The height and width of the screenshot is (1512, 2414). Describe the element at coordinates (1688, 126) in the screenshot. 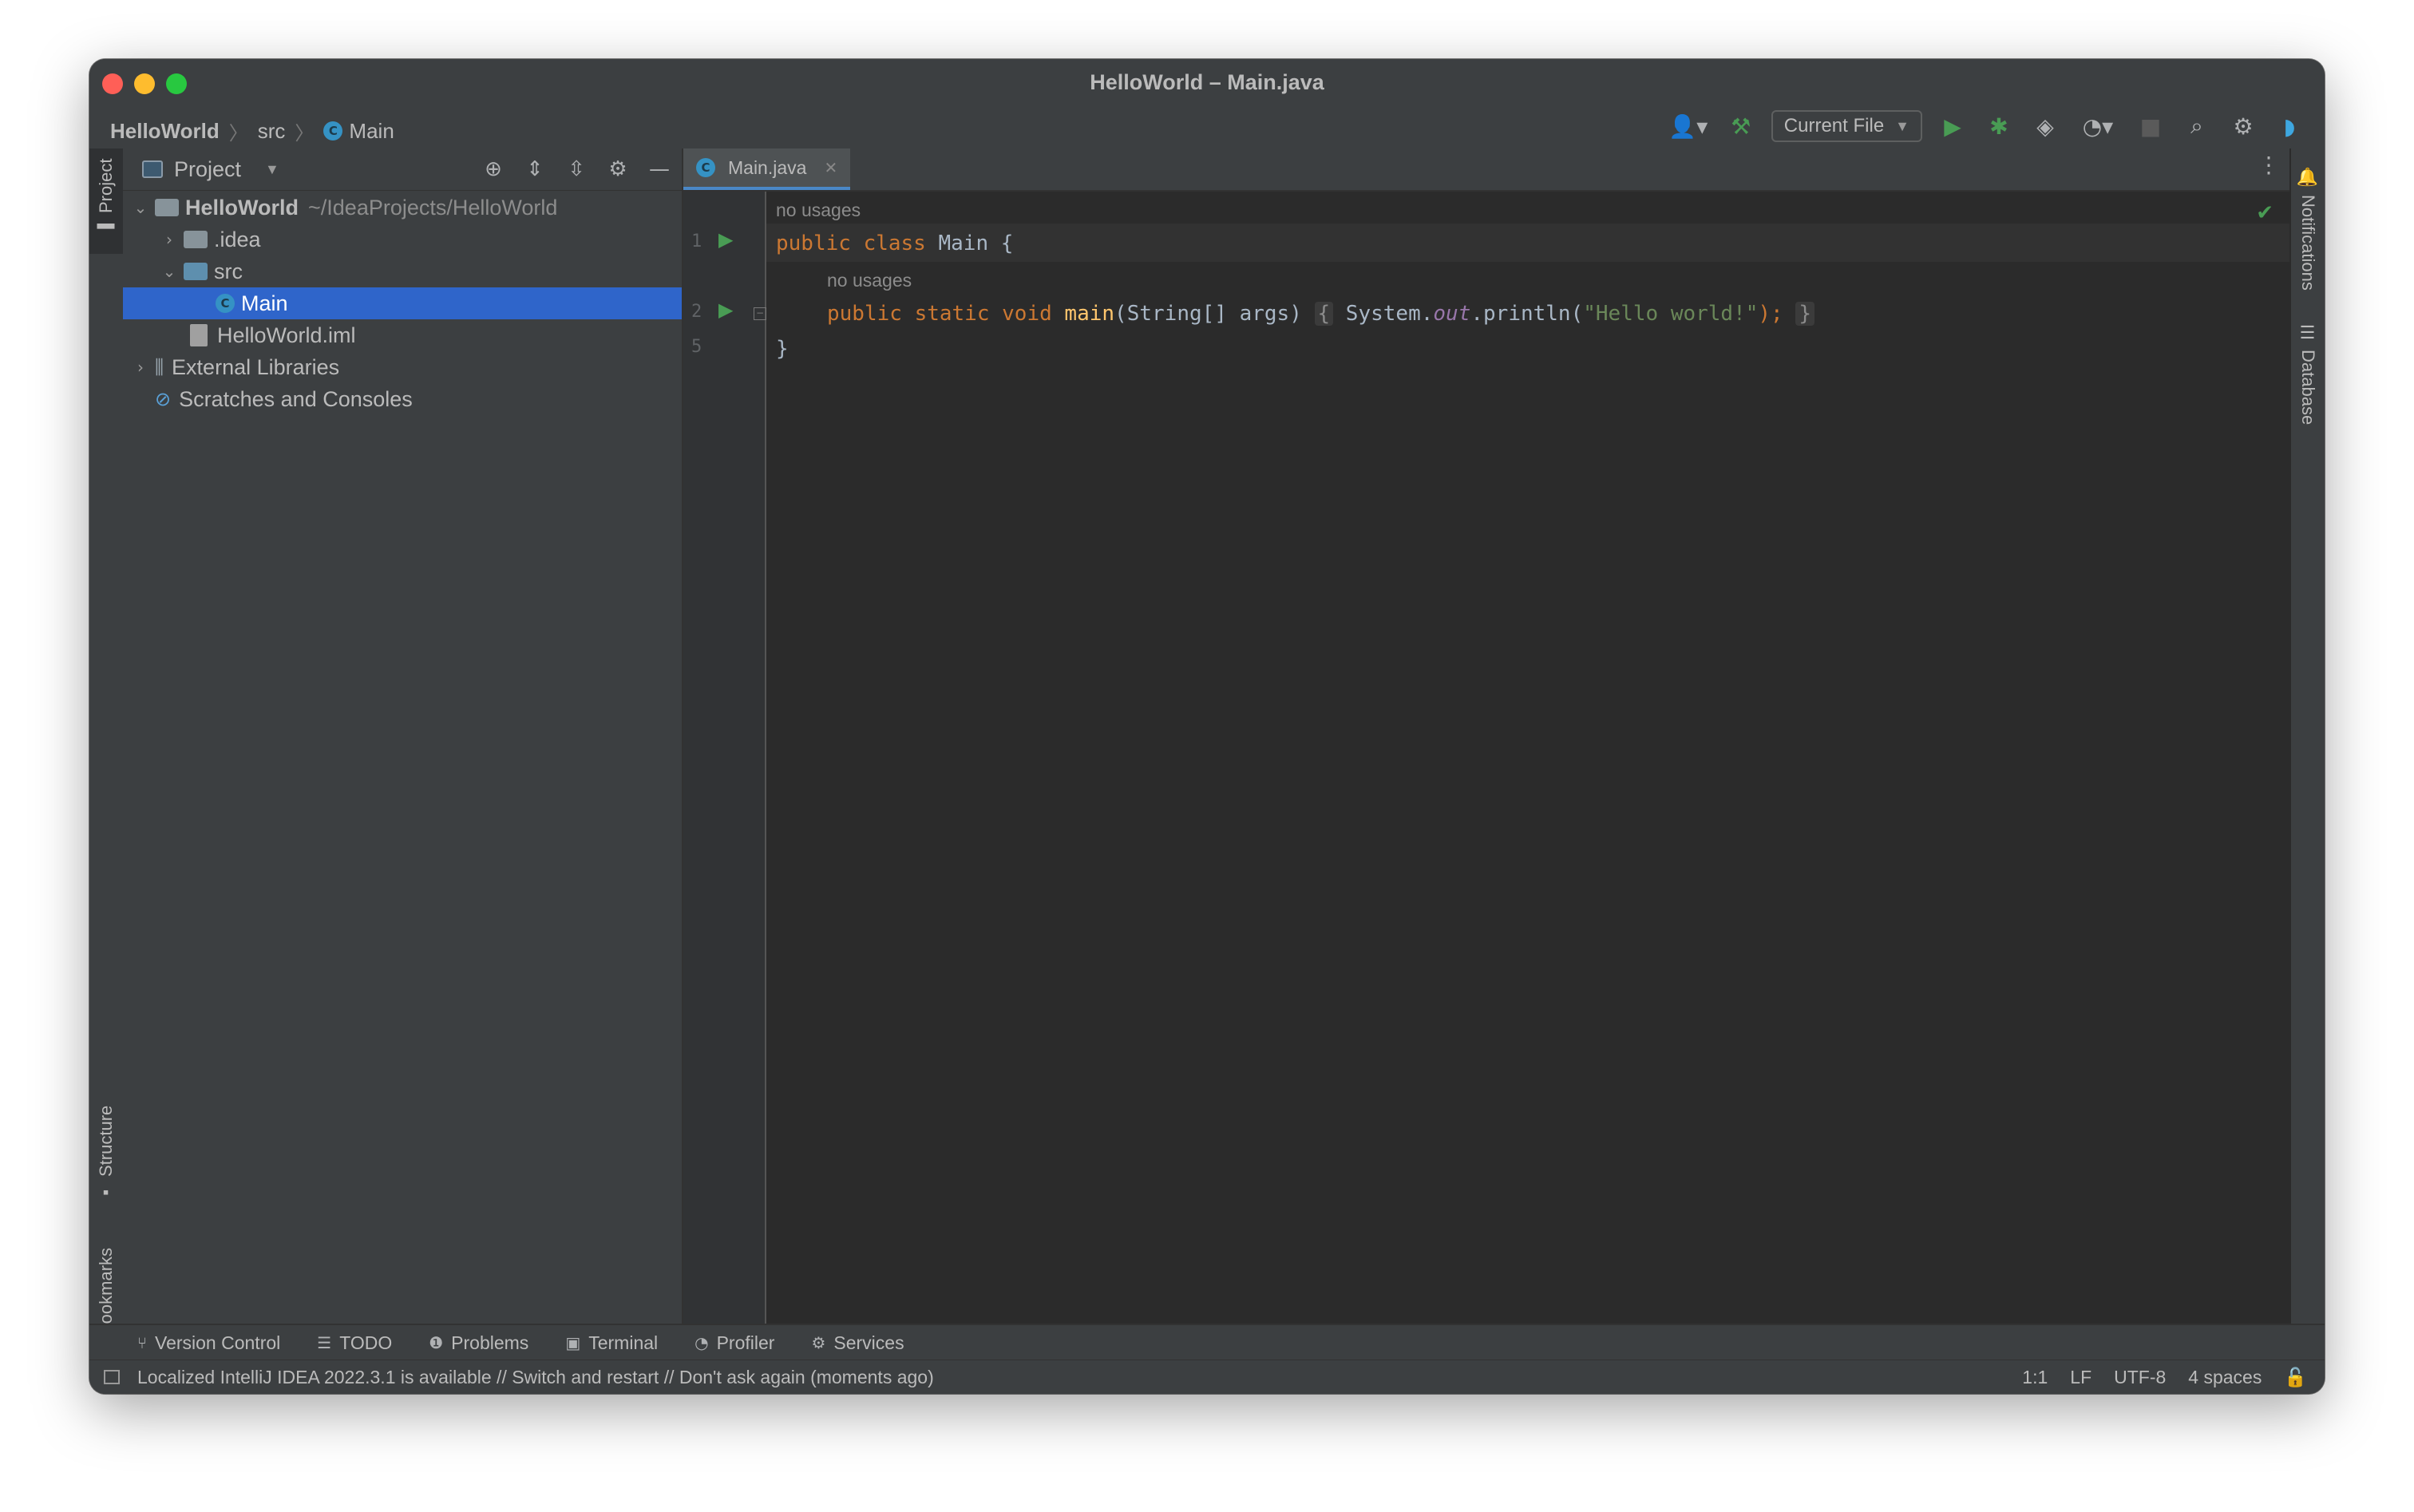

I see `account-icon: 👤▾` at that location.